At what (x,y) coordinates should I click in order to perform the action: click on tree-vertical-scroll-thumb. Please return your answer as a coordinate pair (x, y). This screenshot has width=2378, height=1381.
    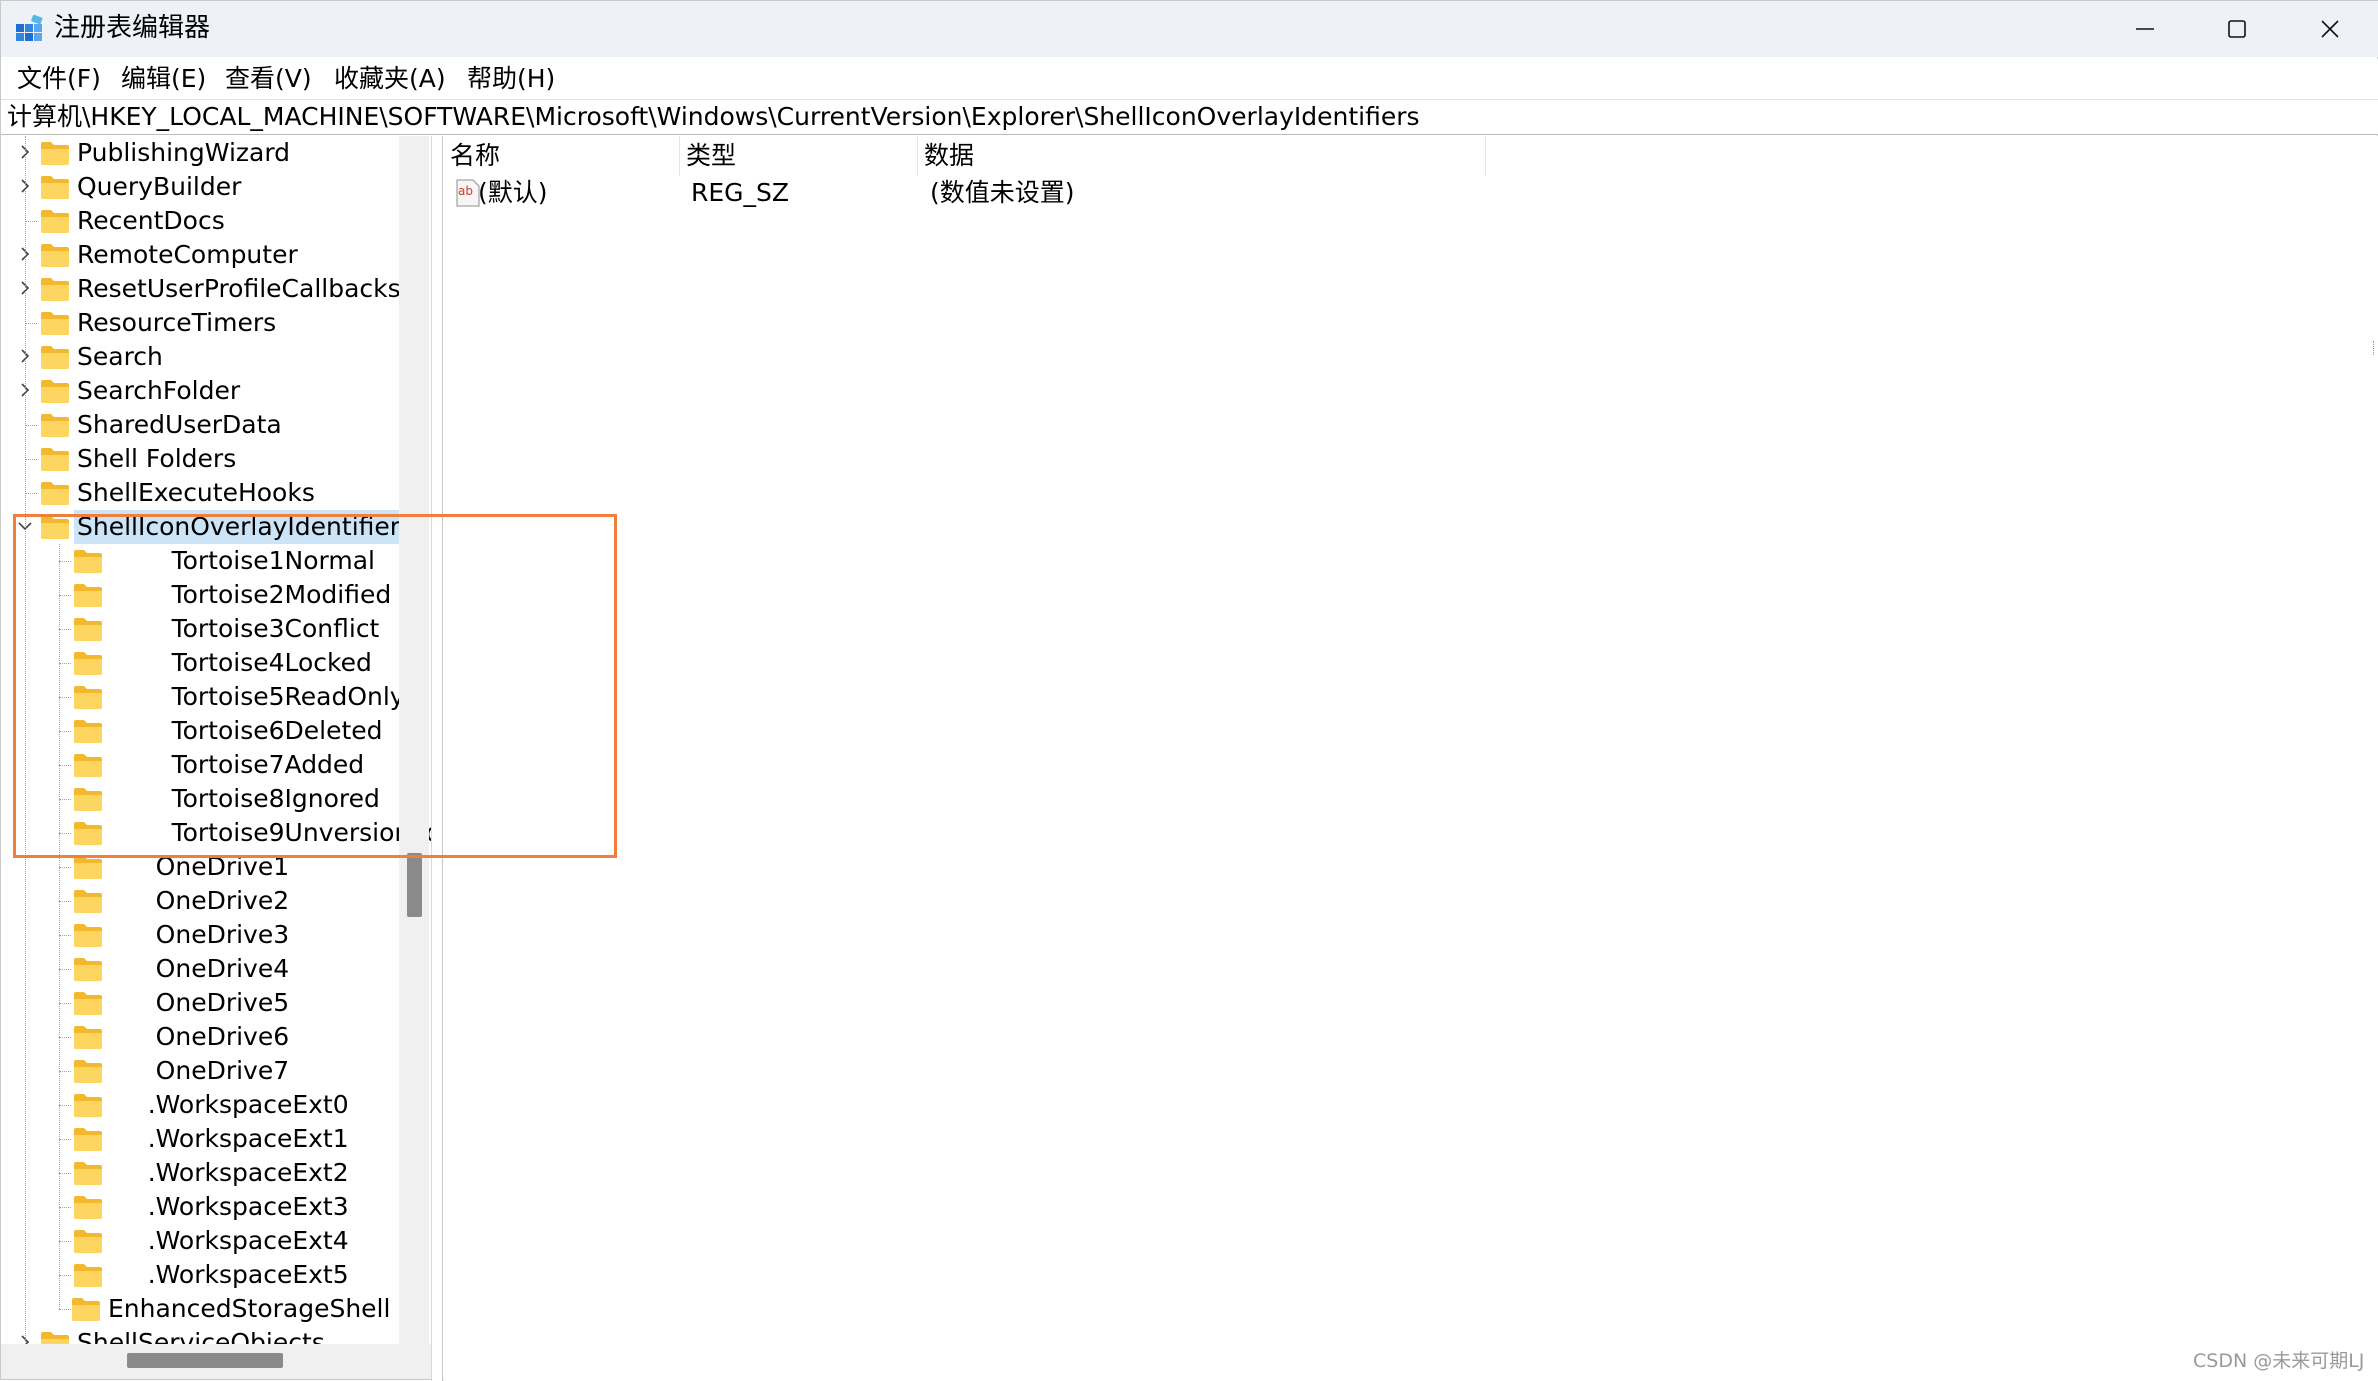
    Looking at the image, I should click on (414, 885).